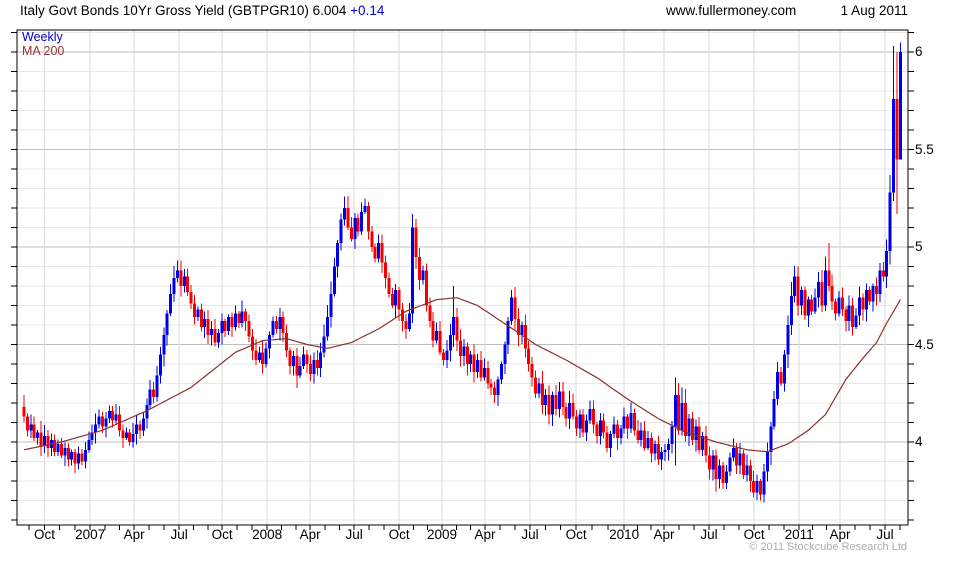 The width and height of the screenshot is (960, 565). I want to click on x-axis-label: Oct, so click(754, 534).